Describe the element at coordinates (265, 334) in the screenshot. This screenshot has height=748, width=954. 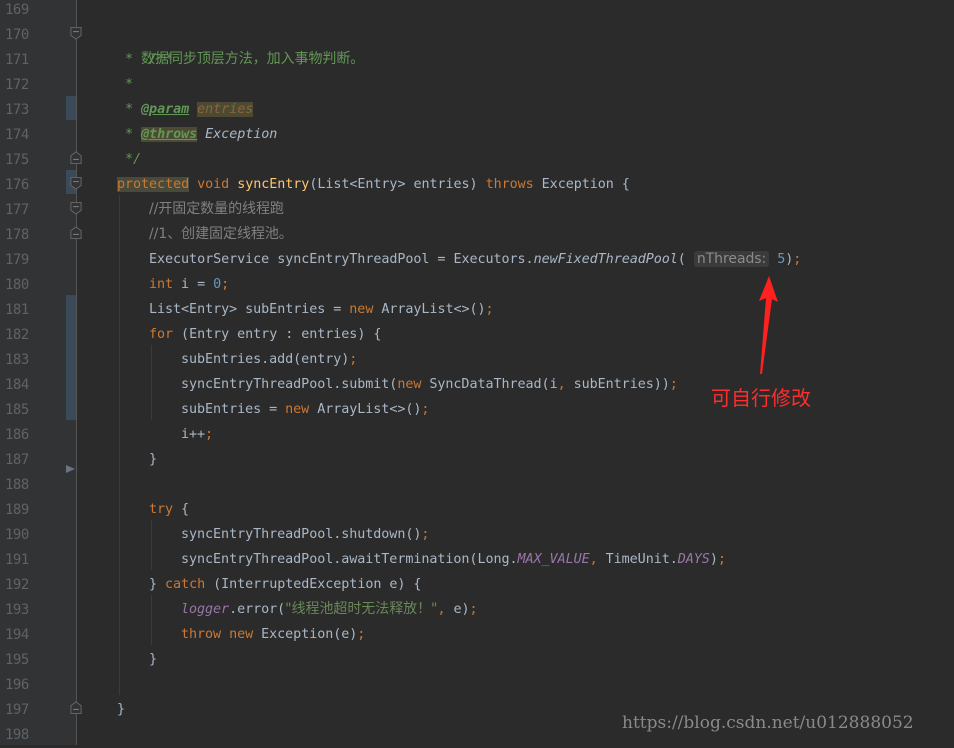
I see `code-line: for (Entry entry : entries) {` at that location.